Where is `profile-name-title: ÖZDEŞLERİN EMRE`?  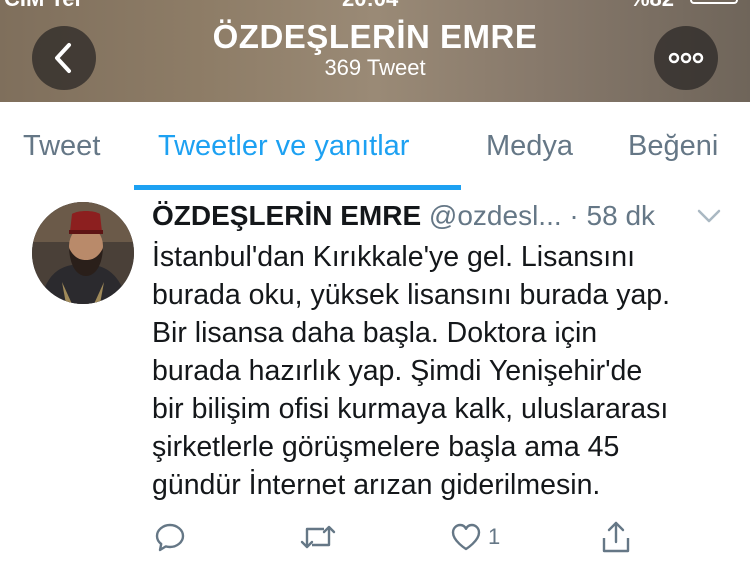 profile-name-title: ÖZDEŞLERİN EMRE is located at coordinates (375, 36).